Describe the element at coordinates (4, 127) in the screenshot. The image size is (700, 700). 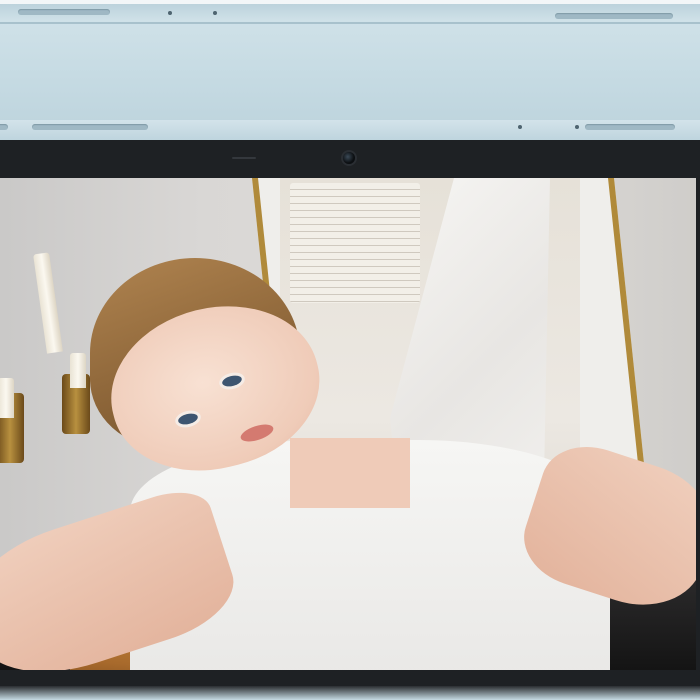
I see `button-slot` at that location.